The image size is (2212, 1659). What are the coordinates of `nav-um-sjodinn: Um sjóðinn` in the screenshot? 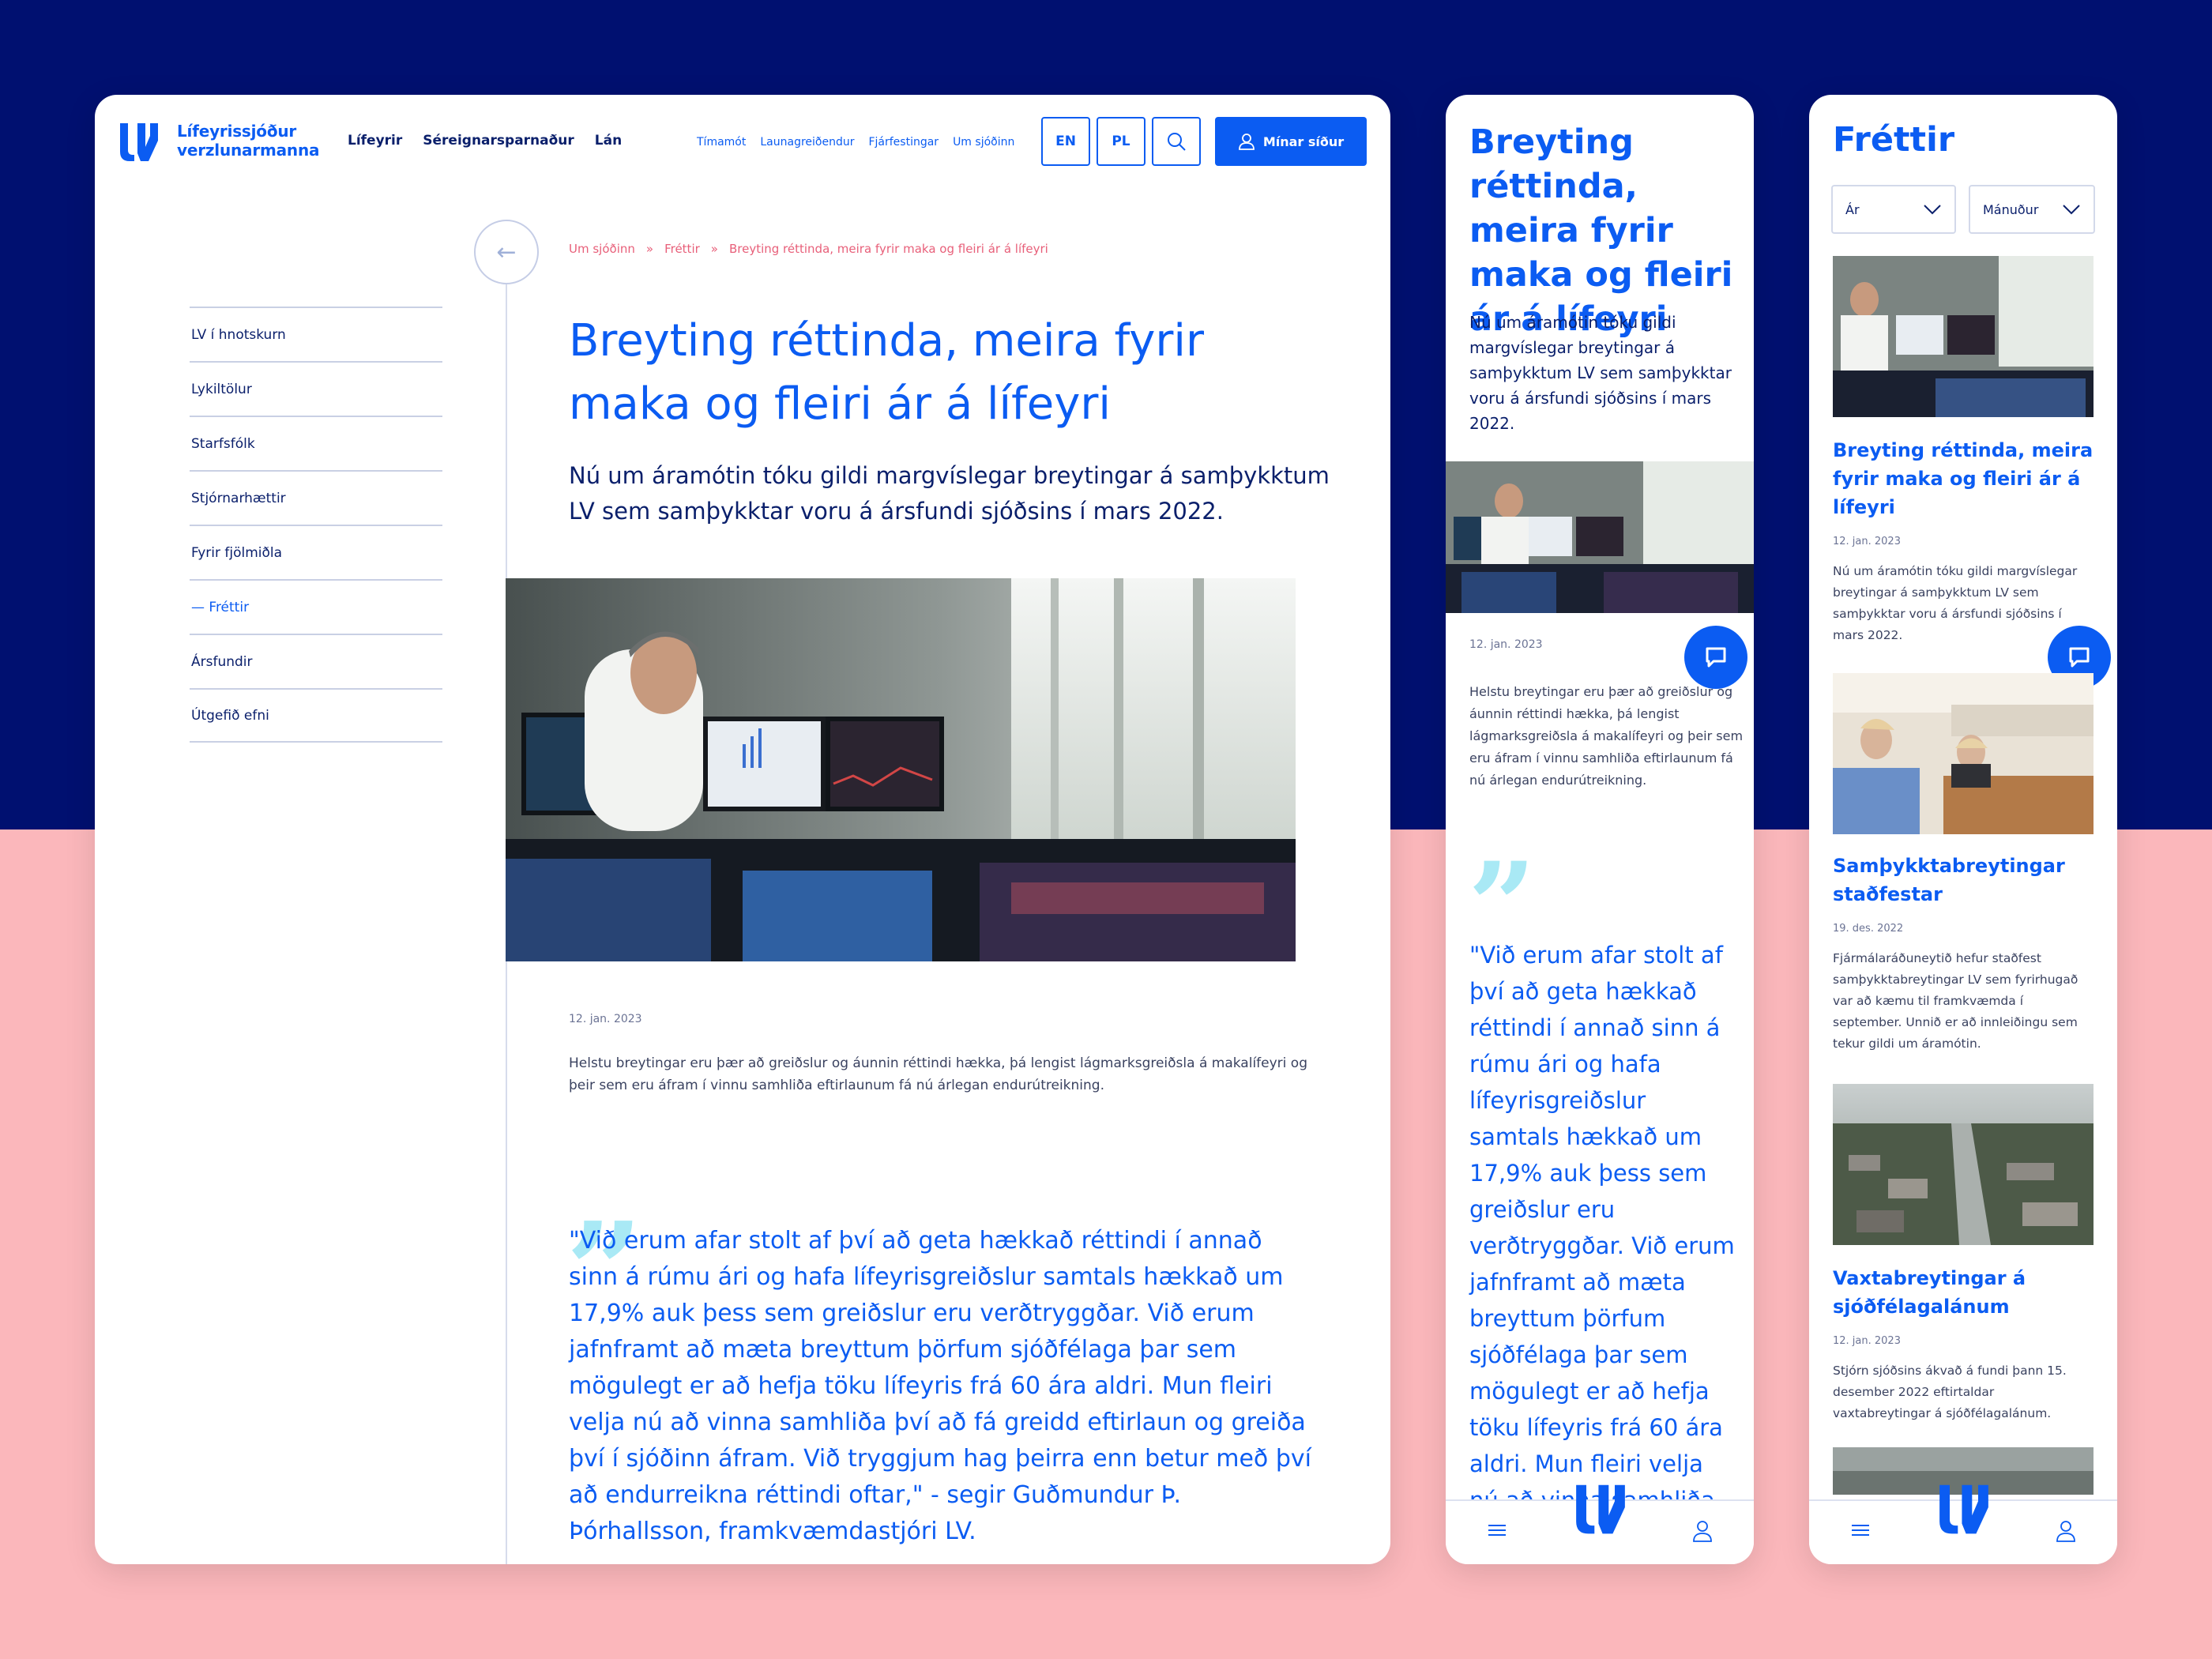 It's located at (984, 143).